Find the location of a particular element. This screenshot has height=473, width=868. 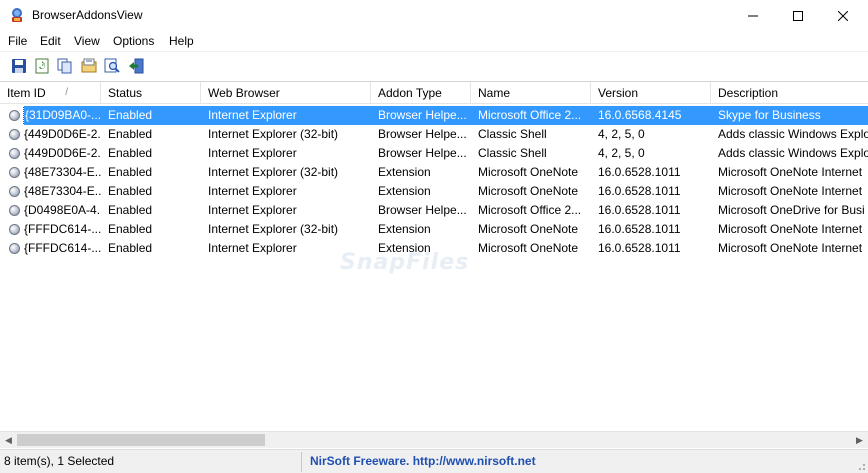

save-button is located at coordinates (19, 66).